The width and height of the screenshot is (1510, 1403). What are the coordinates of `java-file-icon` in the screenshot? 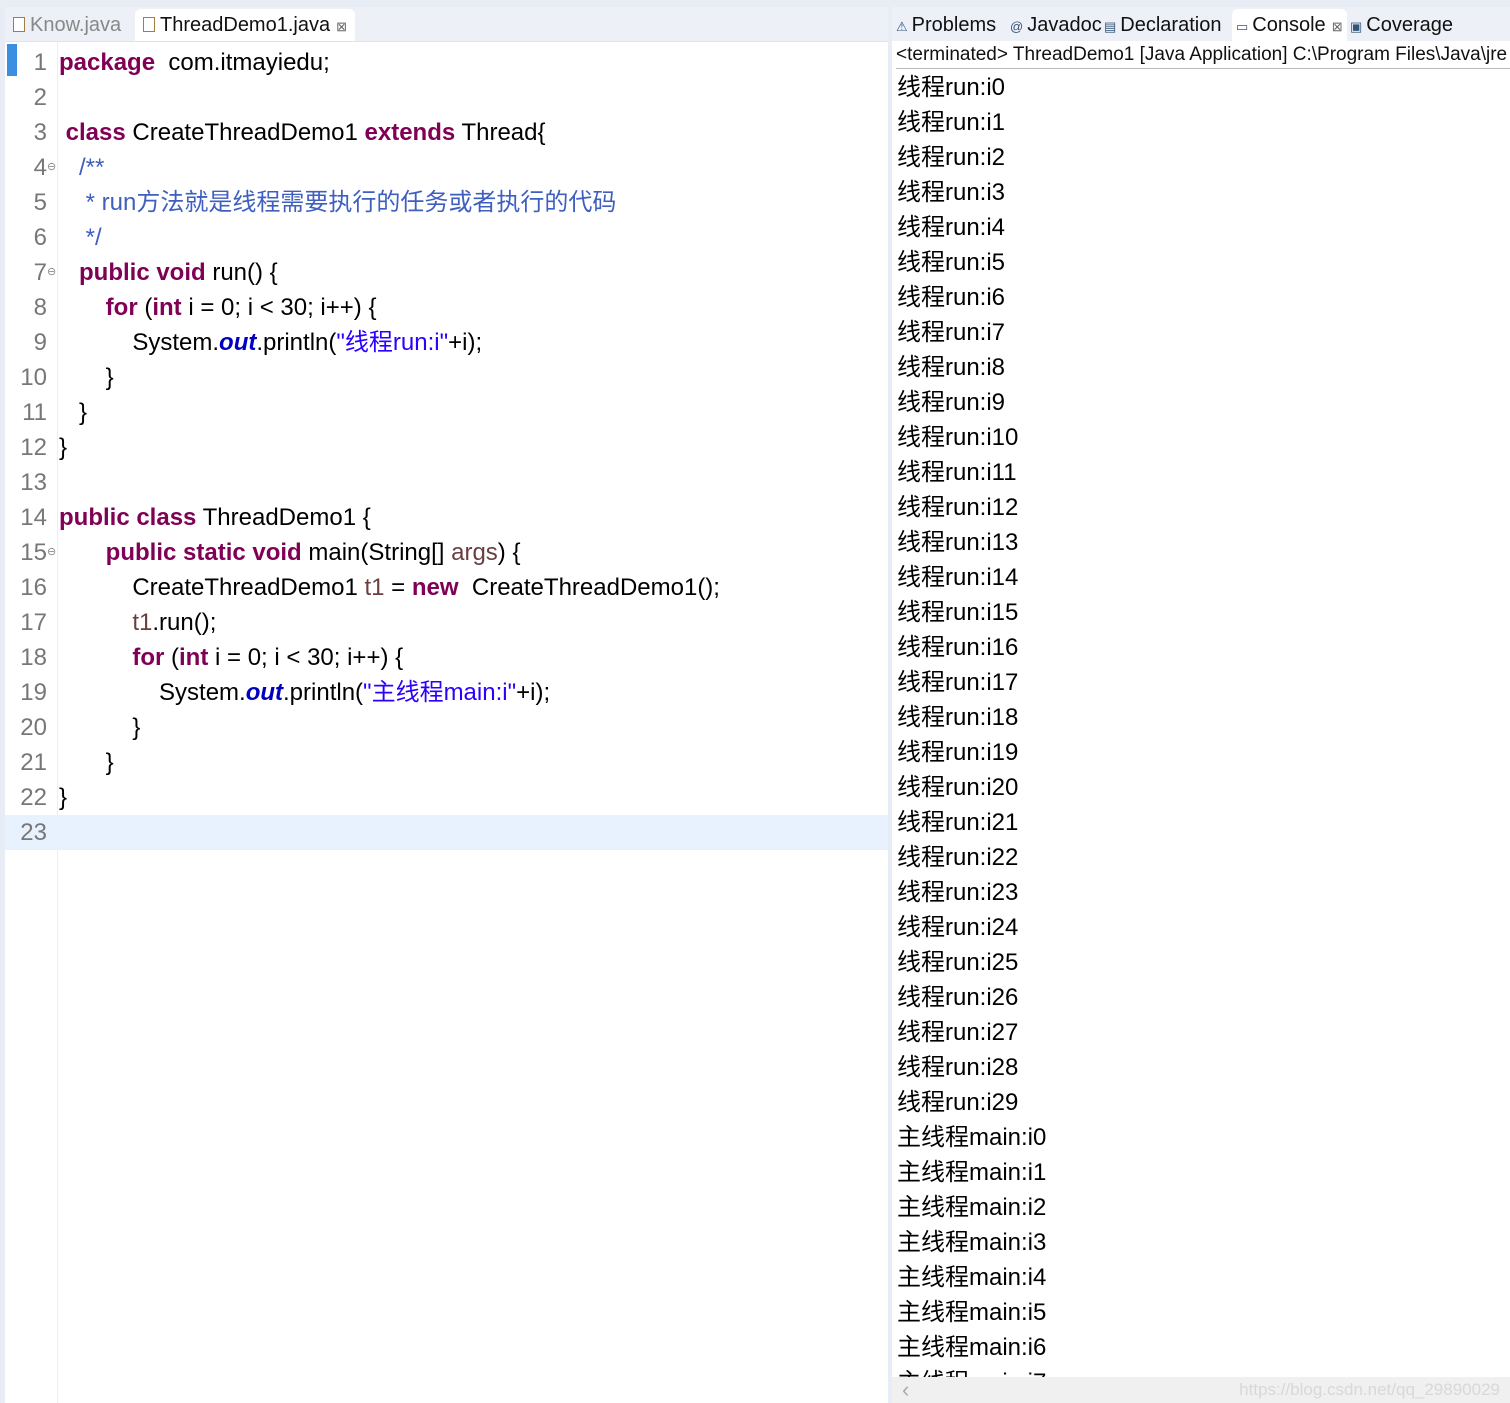 It's located at (19, 24).